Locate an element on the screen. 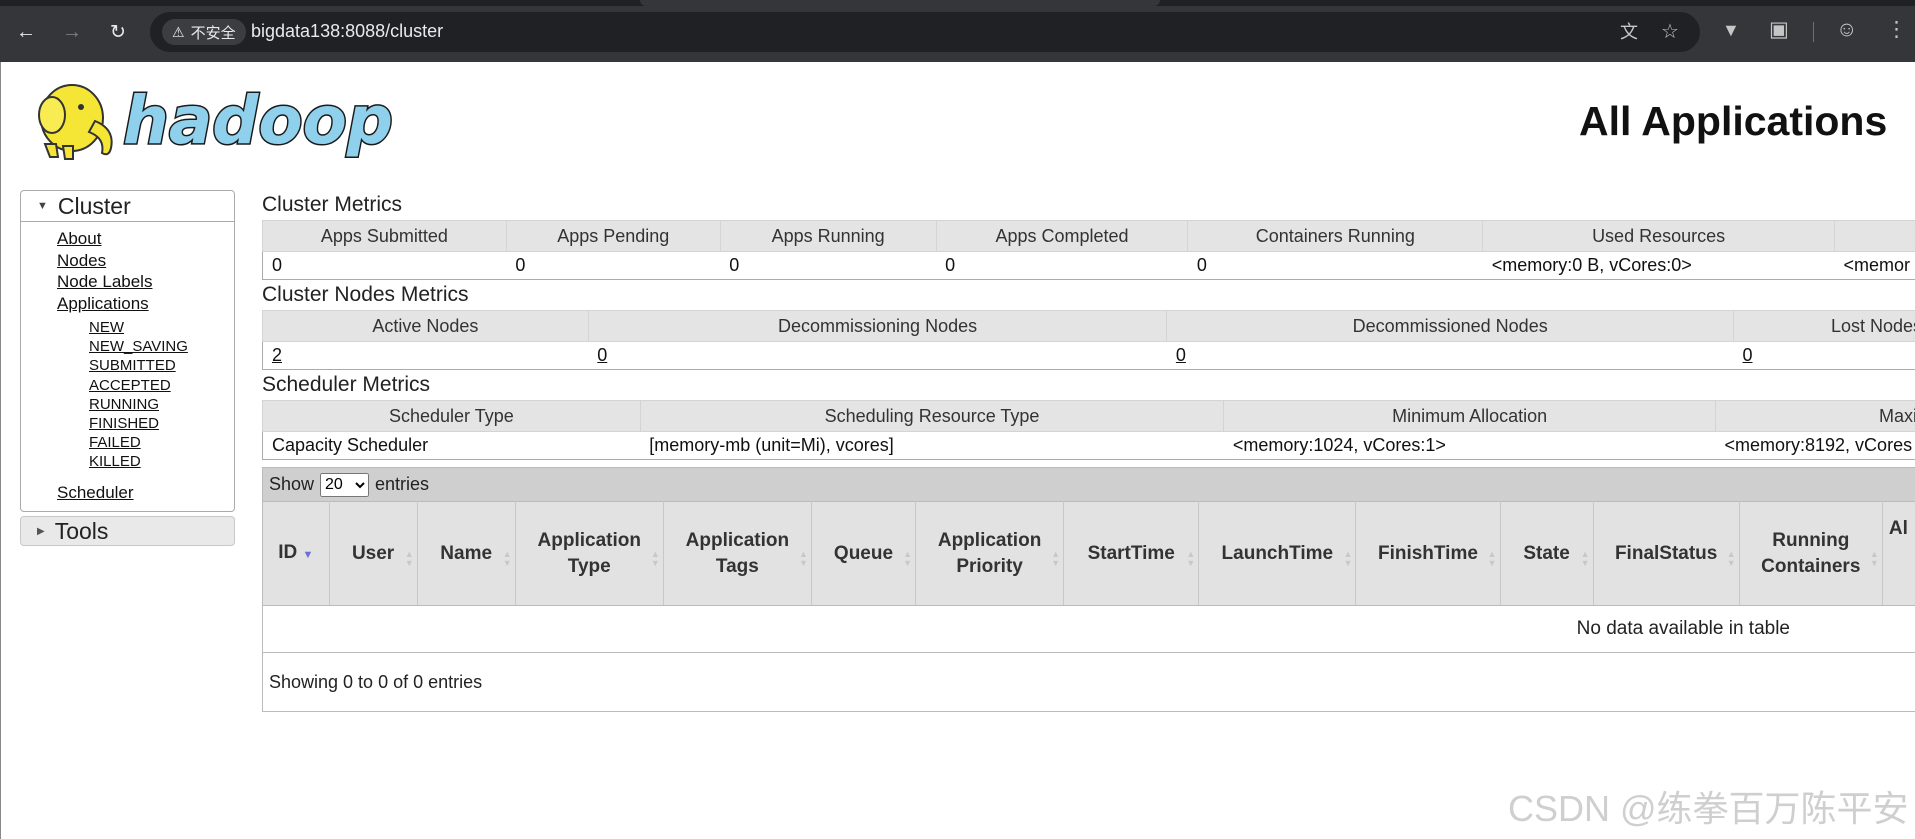 Image resolution: width=1915 pixels, height=839 pixels. column-header-finish-time: FinishTime ▲ ▼ is located at coordinates (1428, 553).